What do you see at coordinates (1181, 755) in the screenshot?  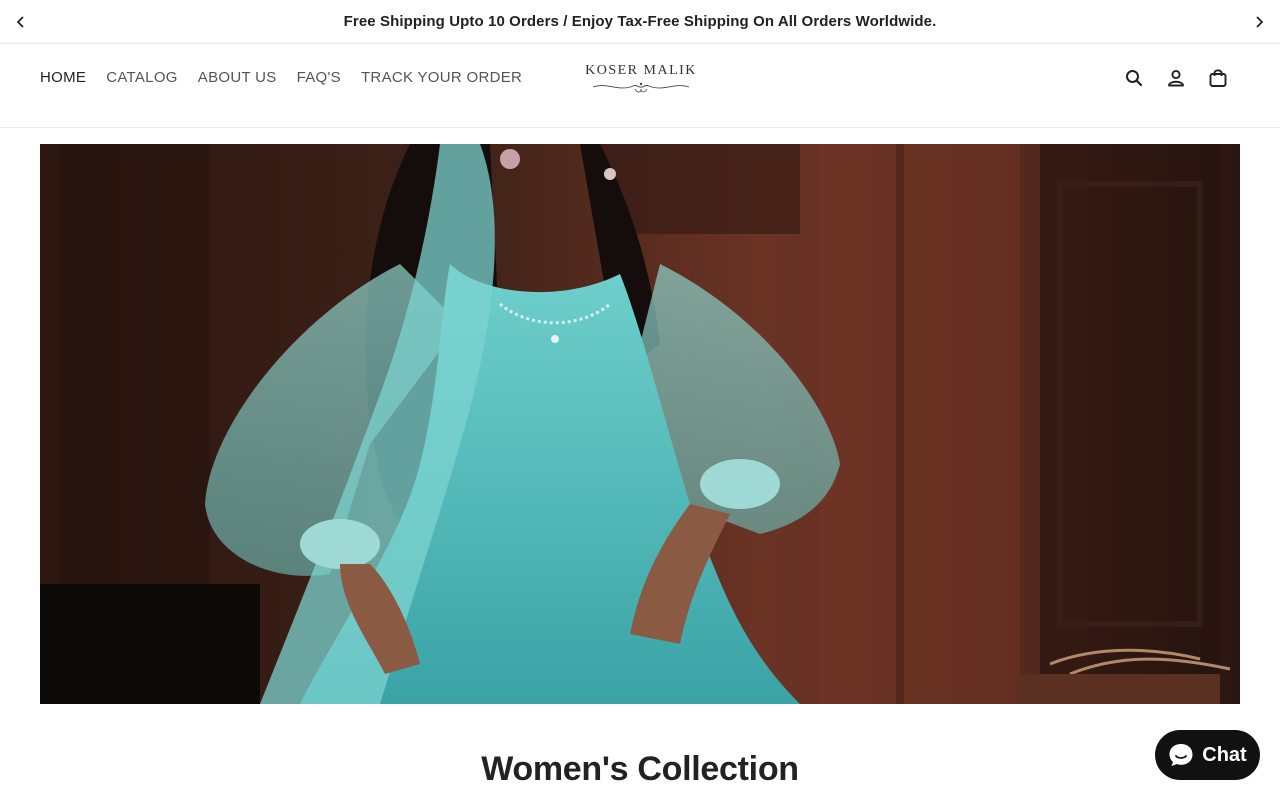 I see `chat-bubble-icon` at bounding box center [1181, 755].